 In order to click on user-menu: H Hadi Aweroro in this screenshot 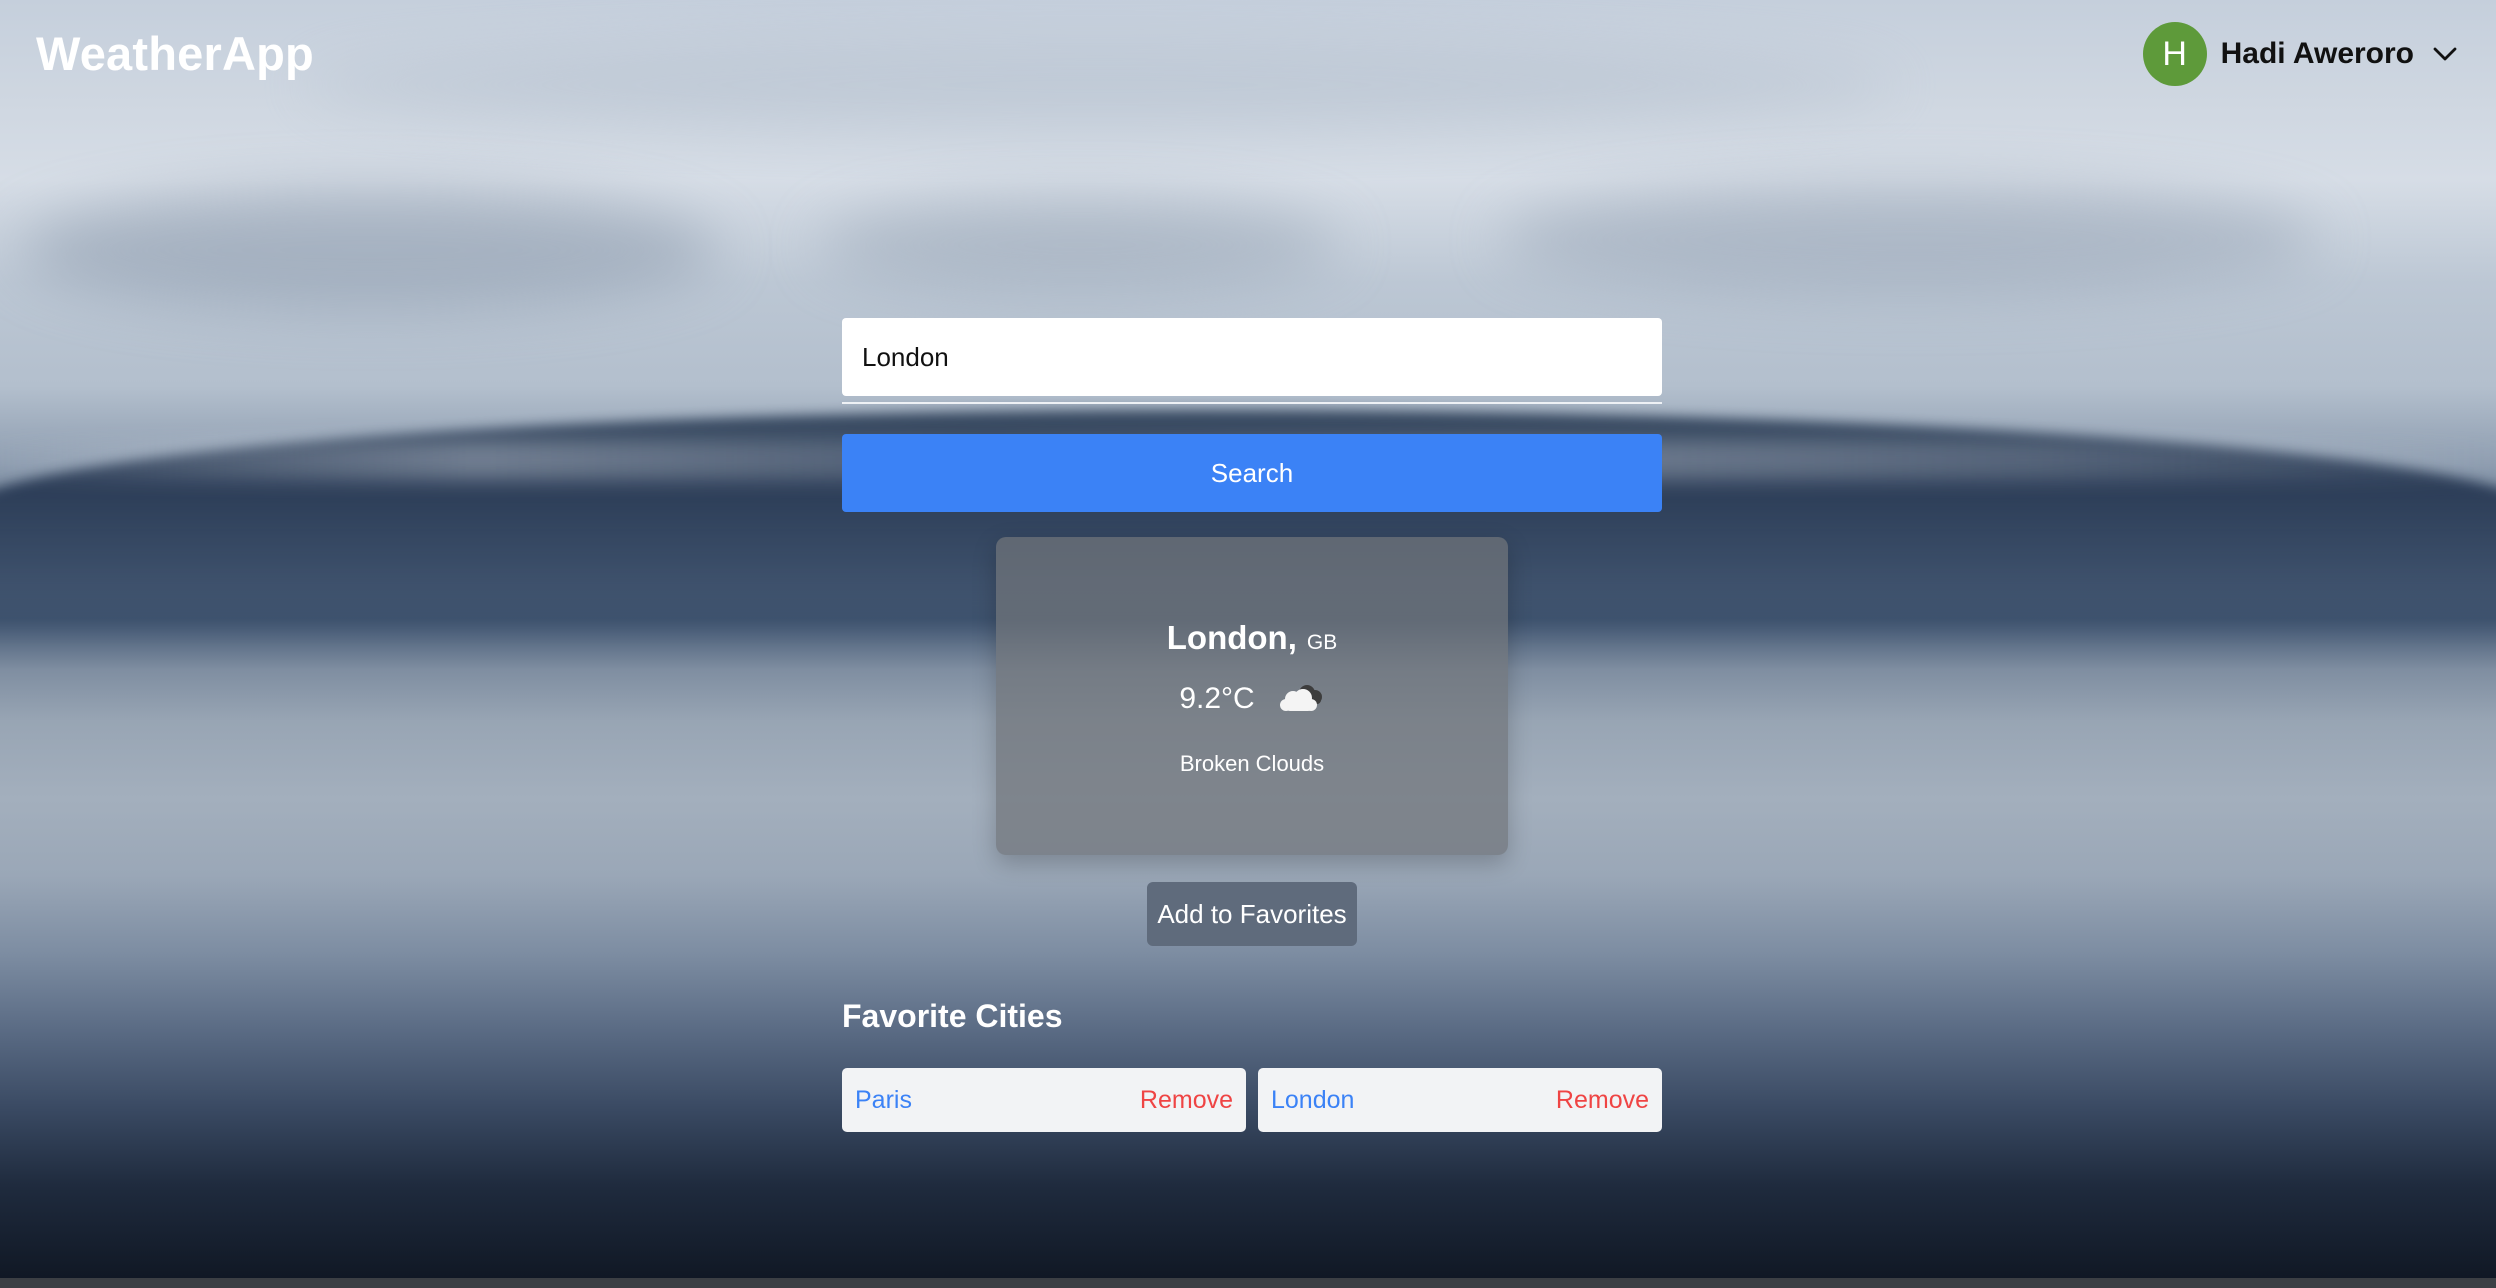, I will do `click(2302, 54)`.